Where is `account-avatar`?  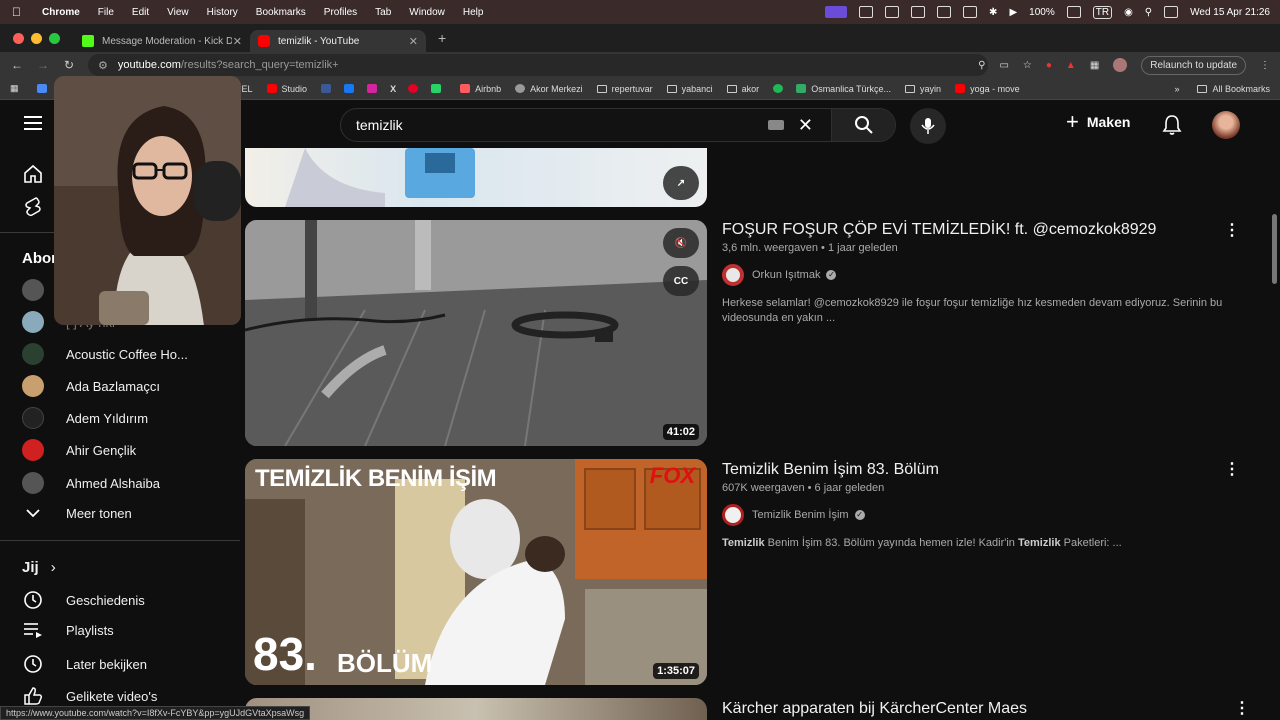
account-avatar is located at coordinates (1226, 125).